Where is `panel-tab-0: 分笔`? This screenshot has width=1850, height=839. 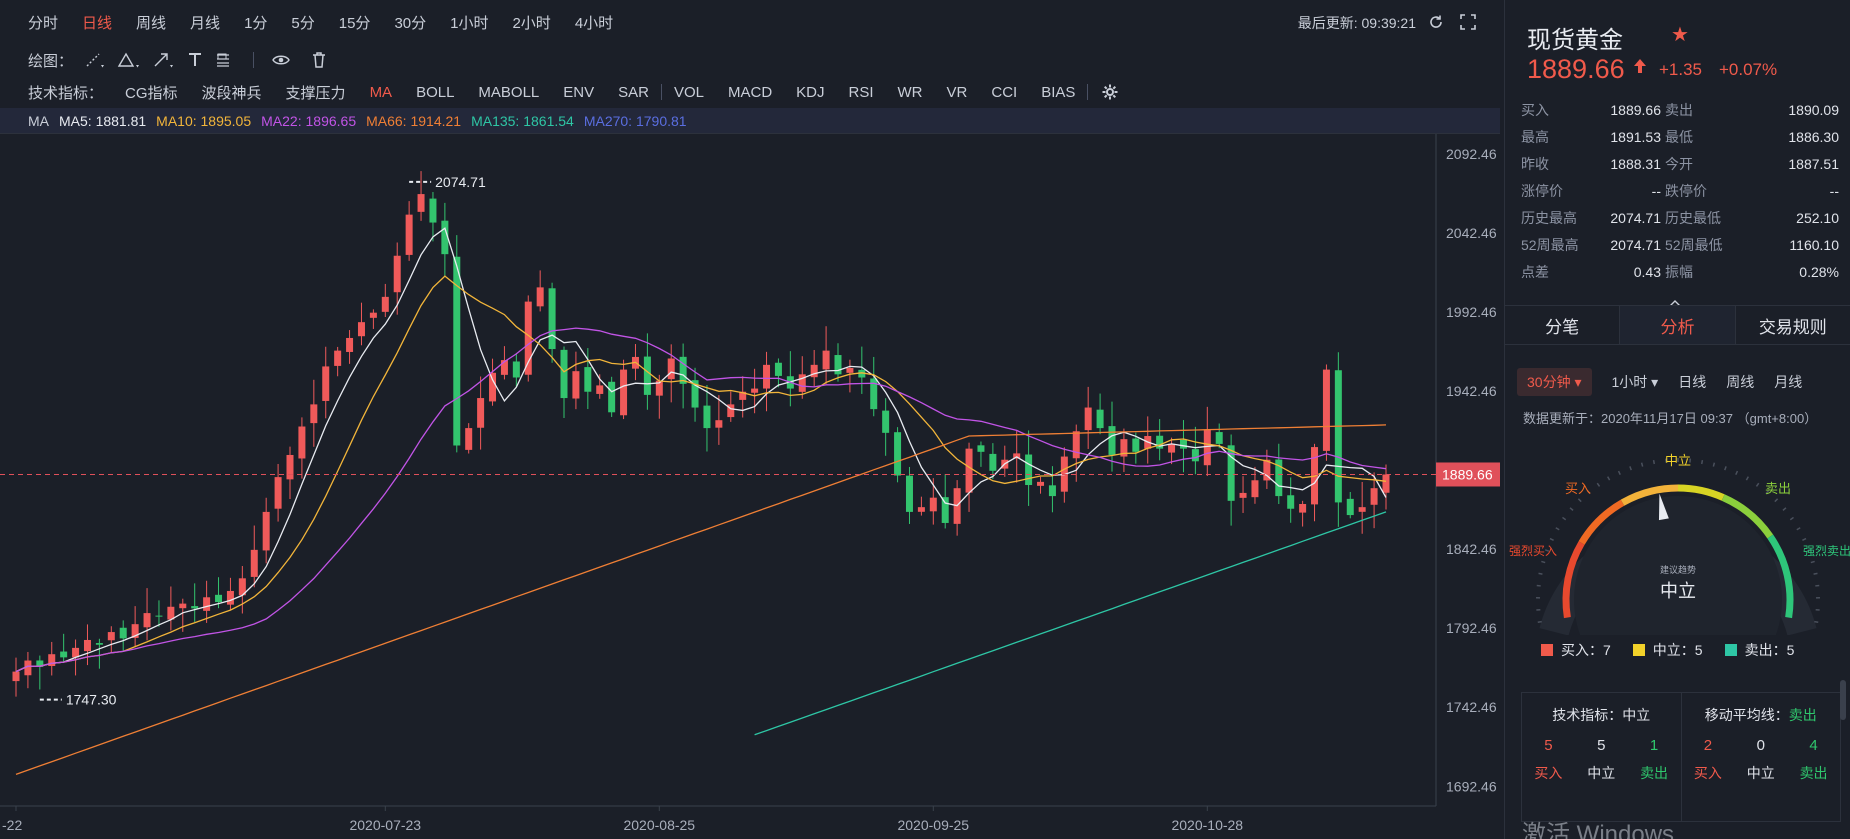
panel-tab-0: 分笔 is located at coordinates (1563, 325).